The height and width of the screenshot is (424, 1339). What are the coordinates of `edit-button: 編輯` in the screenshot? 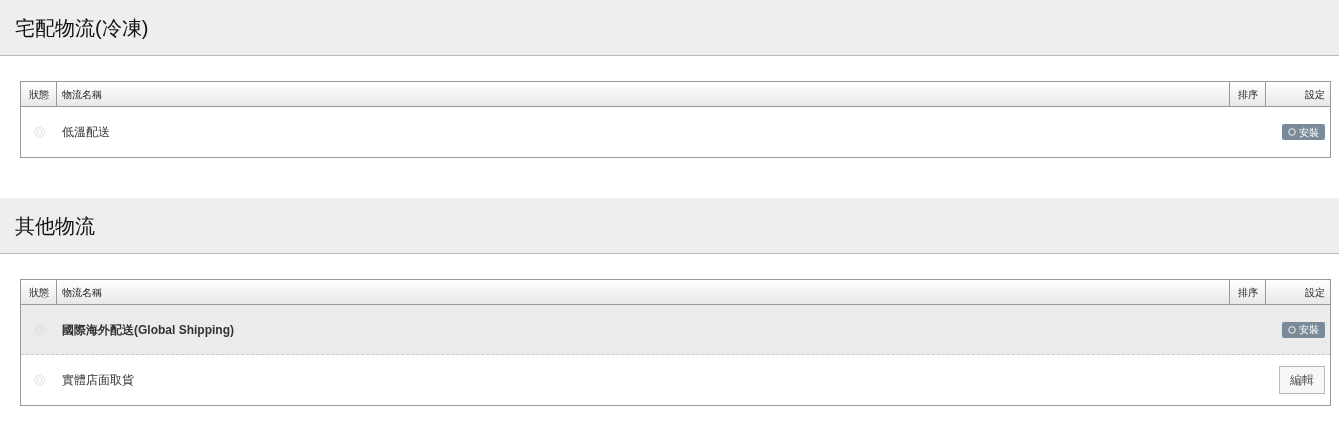 It's located at (1302, 380).